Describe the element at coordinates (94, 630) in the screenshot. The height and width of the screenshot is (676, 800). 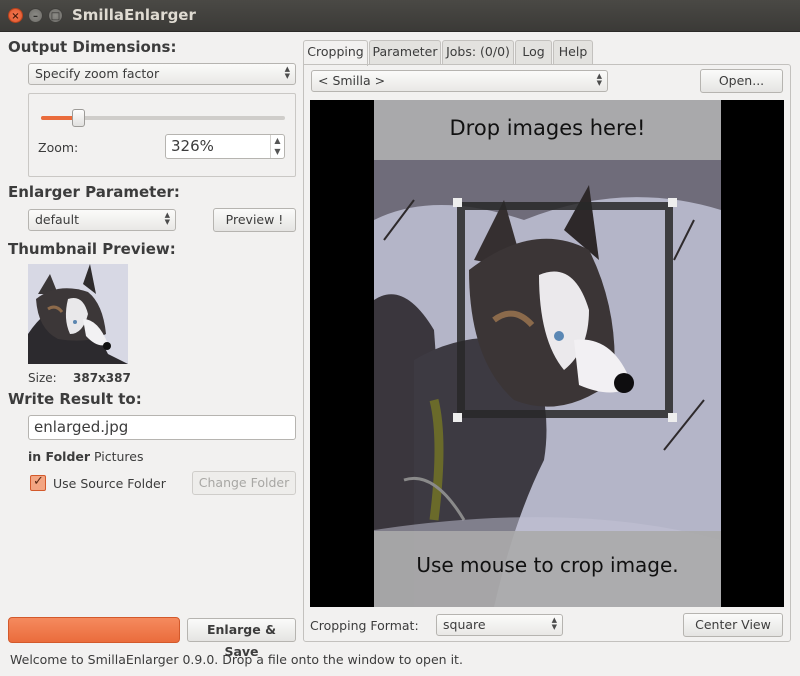
I see `progress-bar` at that location.